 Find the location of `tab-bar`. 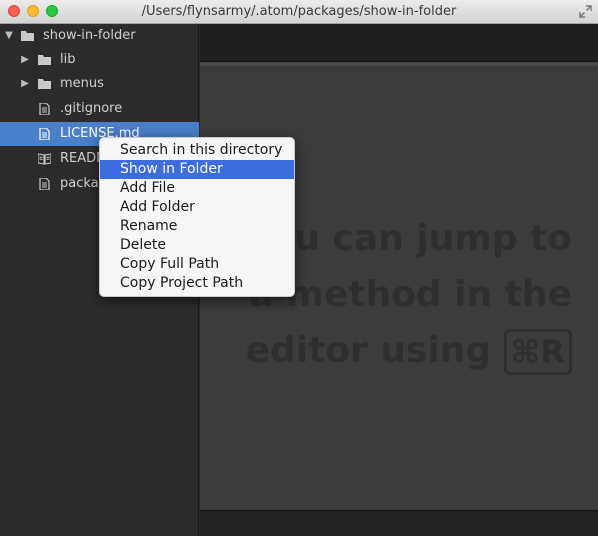

tab-bar is located at coordinates (399, 43).